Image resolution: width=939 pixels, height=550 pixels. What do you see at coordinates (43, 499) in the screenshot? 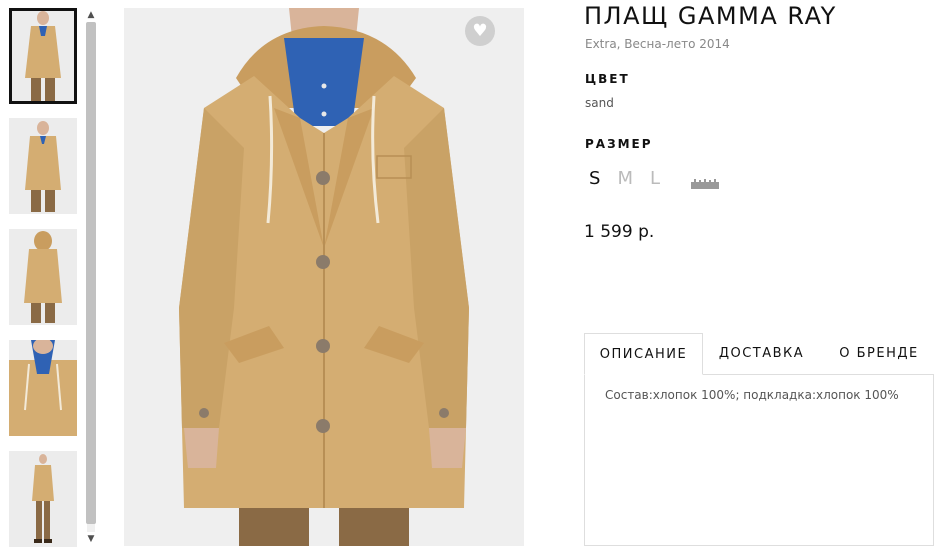
I see `thumbnail-full-length` at bounding box center [43, 499].